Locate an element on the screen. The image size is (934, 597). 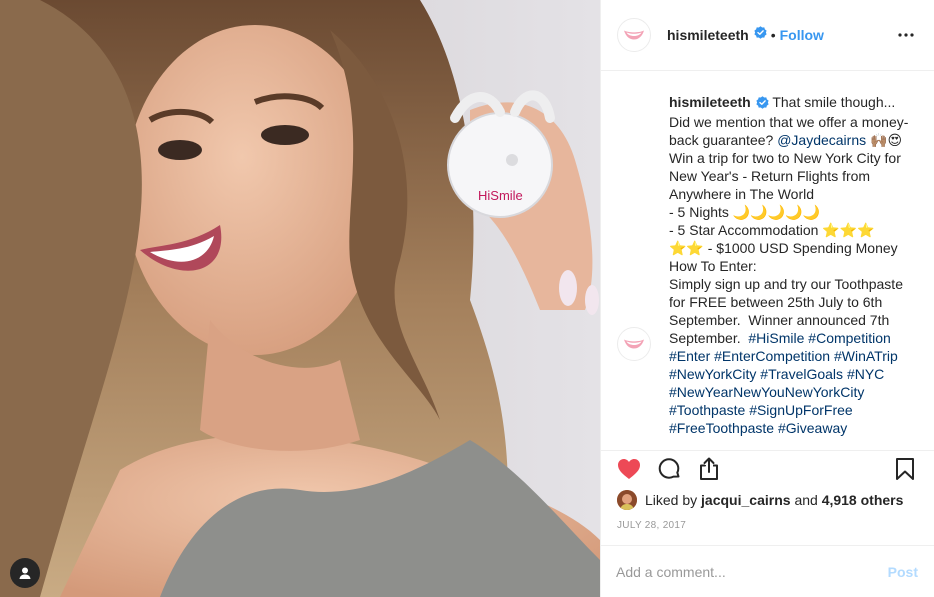
caption-text: - 5 Star Accommodation ⭐⭐⭐ is located at coordinates (772, 230).